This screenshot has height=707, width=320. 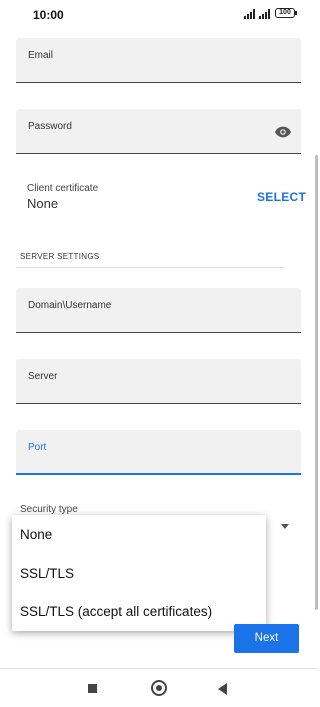 What do you see at coordinates (158, 452) in the screenshot?
I see `port-field: Port` at bounding box center [158, 452].